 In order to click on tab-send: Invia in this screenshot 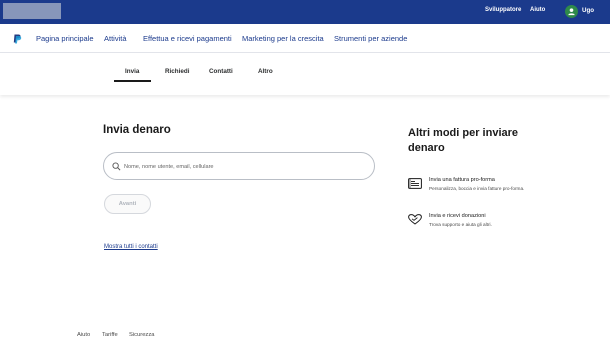, I will do `click(132, 71)`.